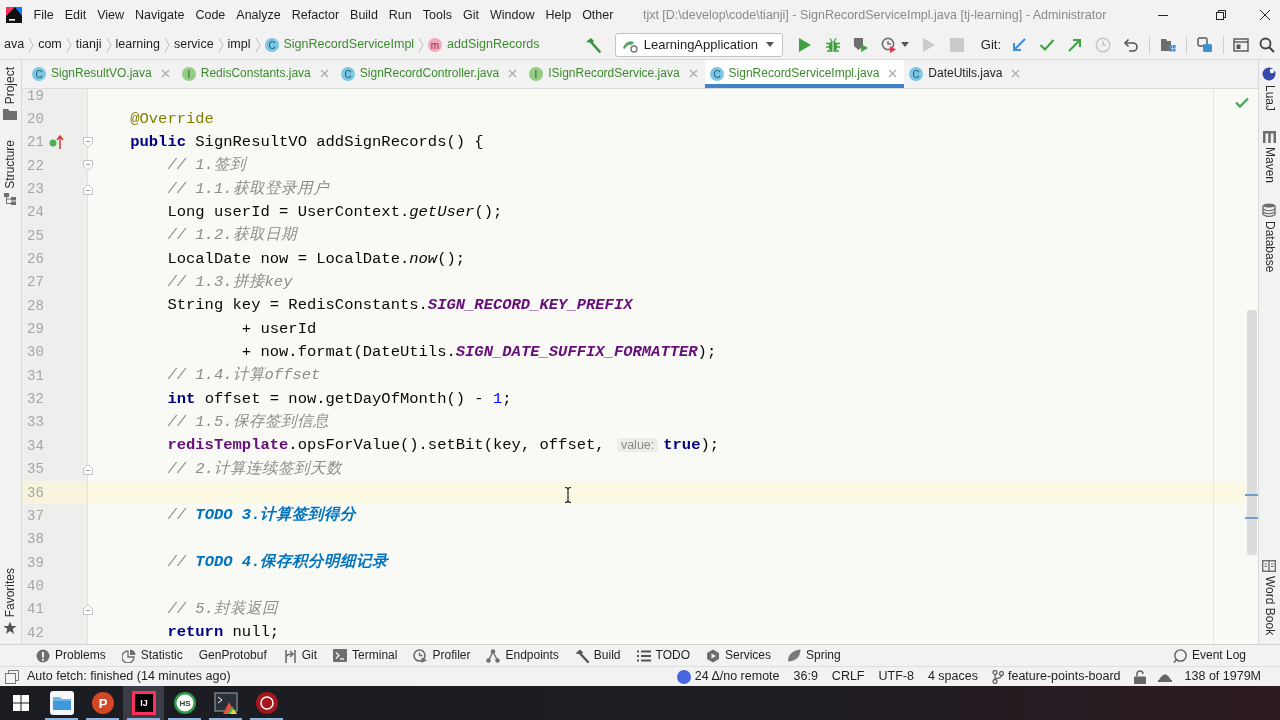 The width and height of the screenshot is (1280, 720). Describe the element at coordinates (896, 676) in the screenshot. I see `status-item: UTF-8` at that location.